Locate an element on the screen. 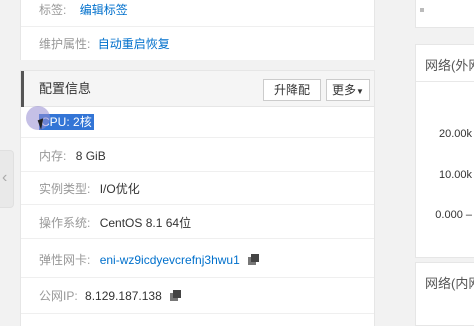 The image size is (474, 326). memory-label: 内存: is located at coordinates (53, 156).